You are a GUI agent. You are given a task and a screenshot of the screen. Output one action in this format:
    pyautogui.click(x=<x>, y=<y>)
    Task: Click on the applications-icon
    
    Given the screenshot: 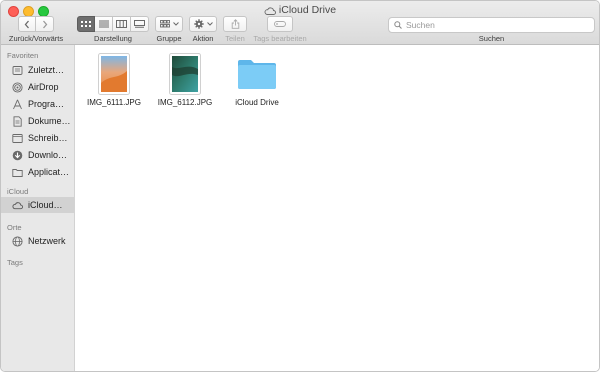 What is the action you would take?
    pyautogui.click(x=17, y=104)
    